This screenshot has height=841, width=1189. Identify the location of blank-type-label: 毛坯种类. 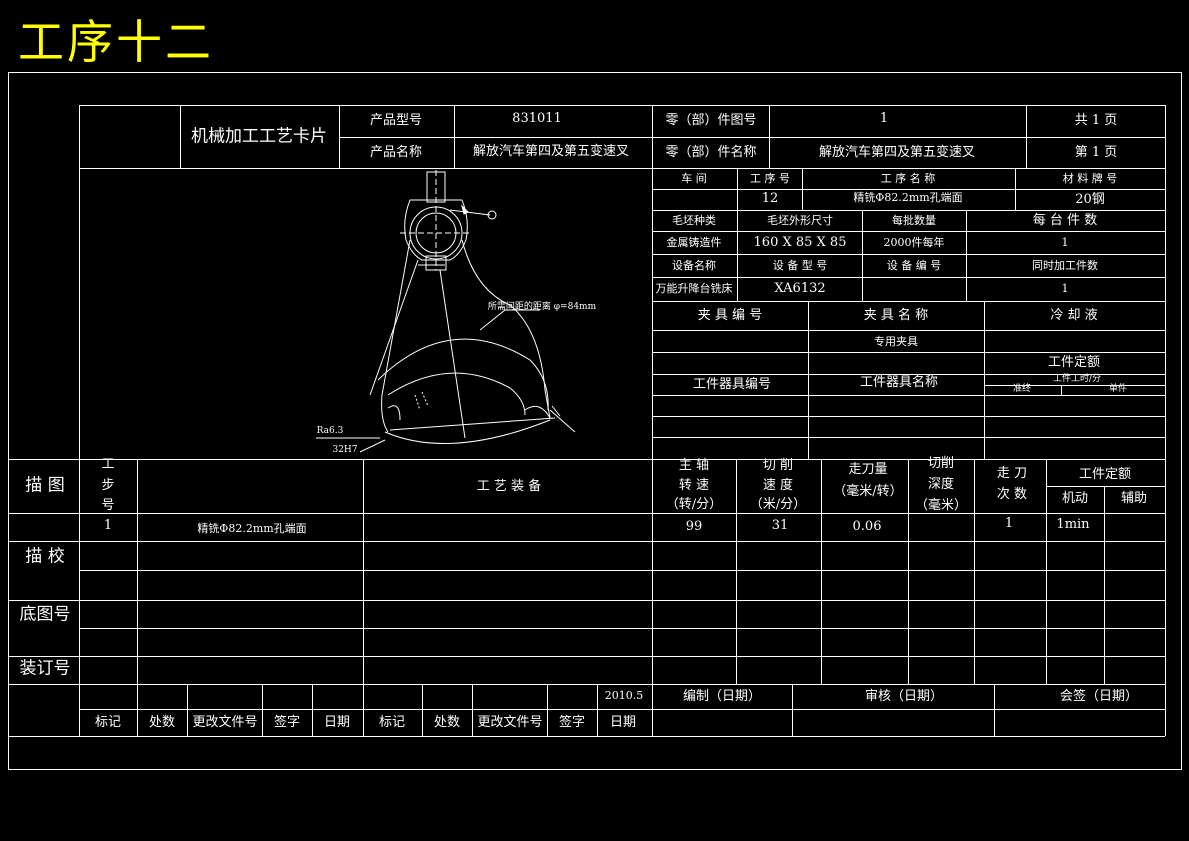
(694, 220).